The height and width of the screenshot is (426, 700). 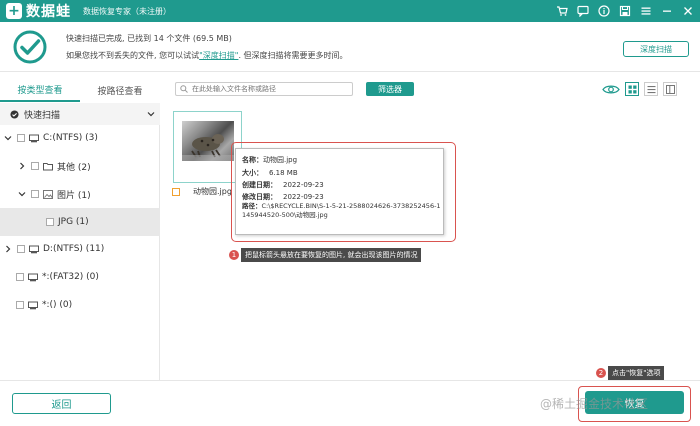 What do you see at coordinates (252, 160) in the screenshot?
I see `tooltip-name-key: 名称：` at bounding box center [252, 160].